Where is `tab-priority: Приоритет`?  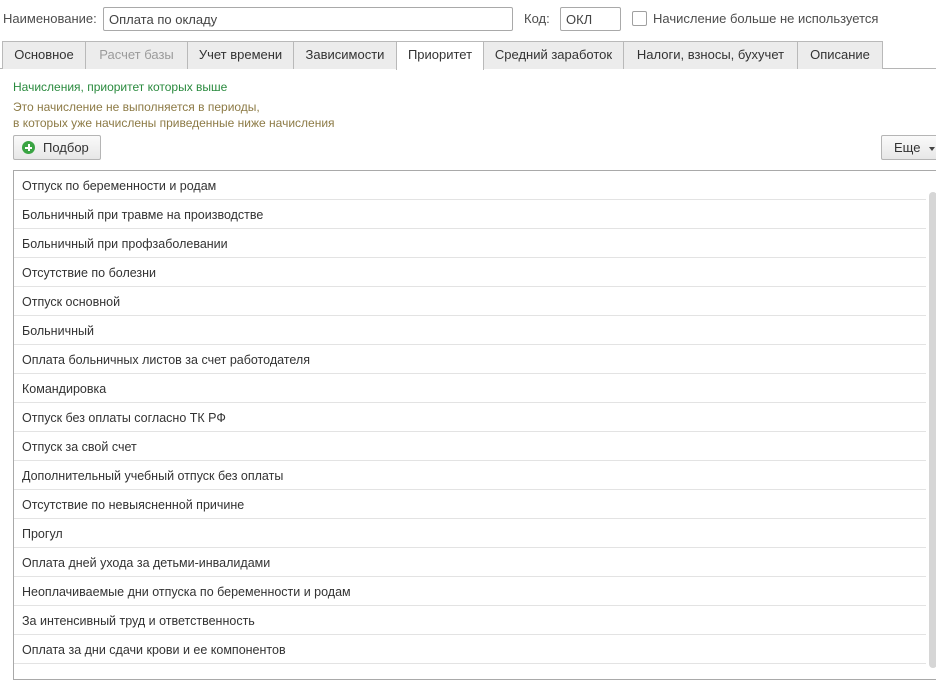 tab-priority: Приоритет is located at coordinates (440, 55).